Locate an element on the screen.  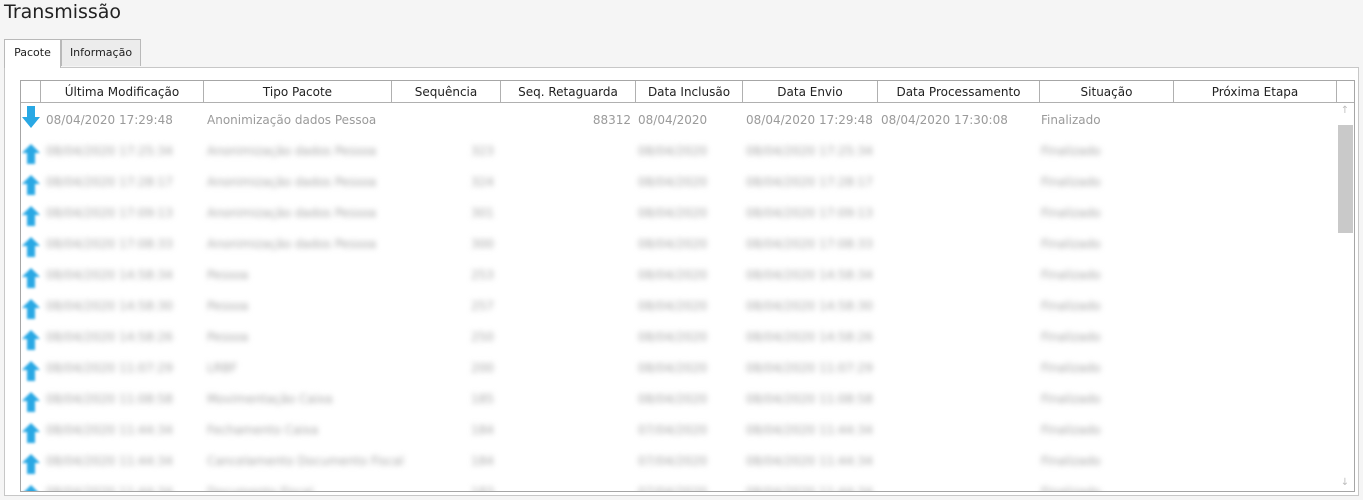
scroll-thumb is located at coordinates (1345, 179).